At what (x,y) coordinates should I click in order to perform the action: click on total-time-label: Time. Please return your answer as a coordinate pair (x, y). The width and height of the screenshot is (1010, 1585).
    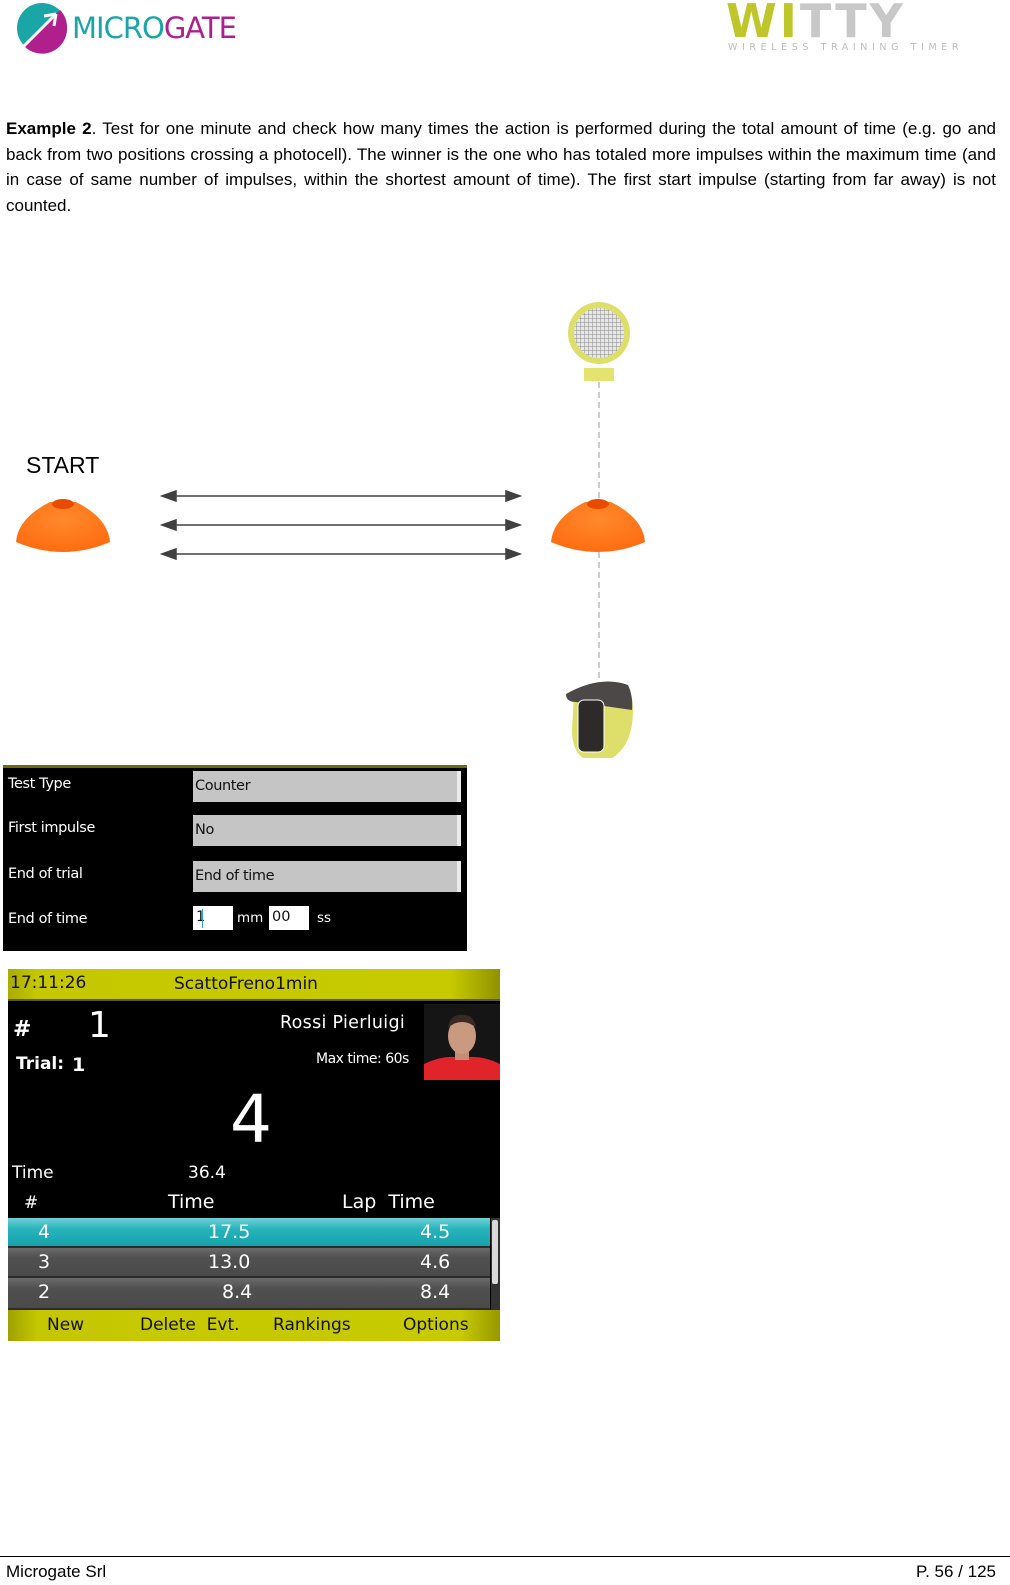
    Looking at the image, I should click on (33, 1173).